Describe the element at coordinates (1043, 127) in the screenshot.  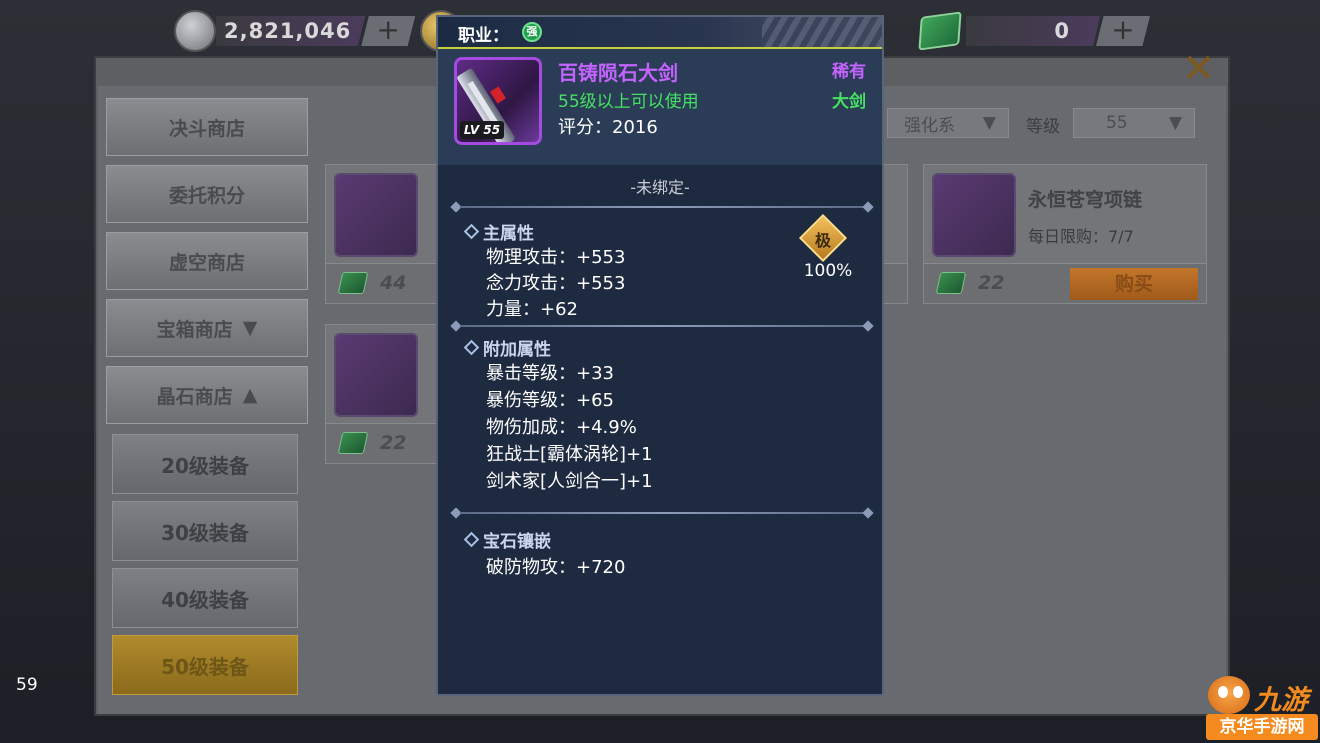
I see `level-filter-label: 等级` at that location.